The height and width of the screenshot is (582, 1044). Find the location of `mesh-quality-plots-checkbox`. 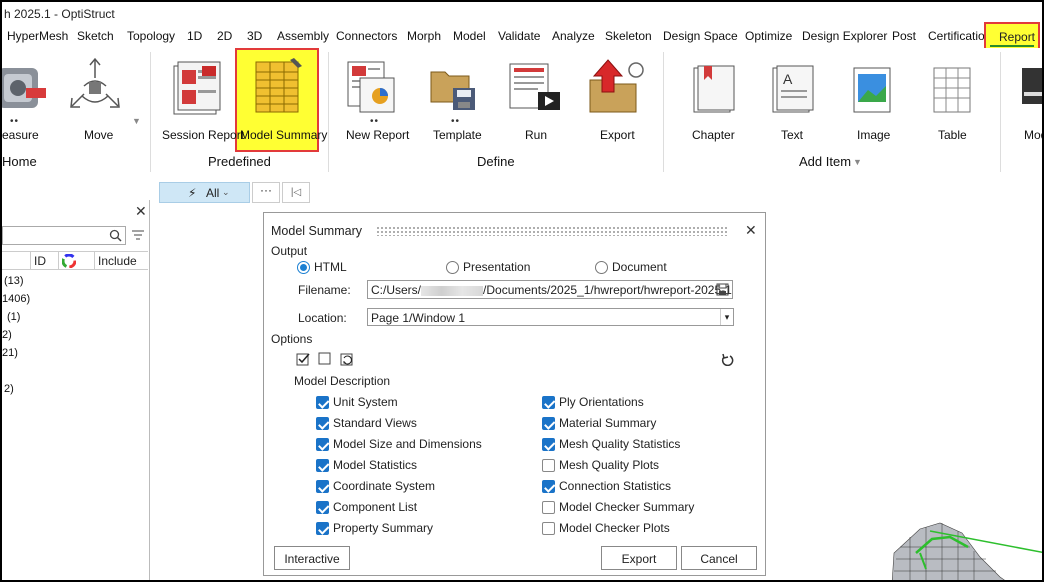

mesh-quality-plots-checkbox is located at coordinates (548, 465).